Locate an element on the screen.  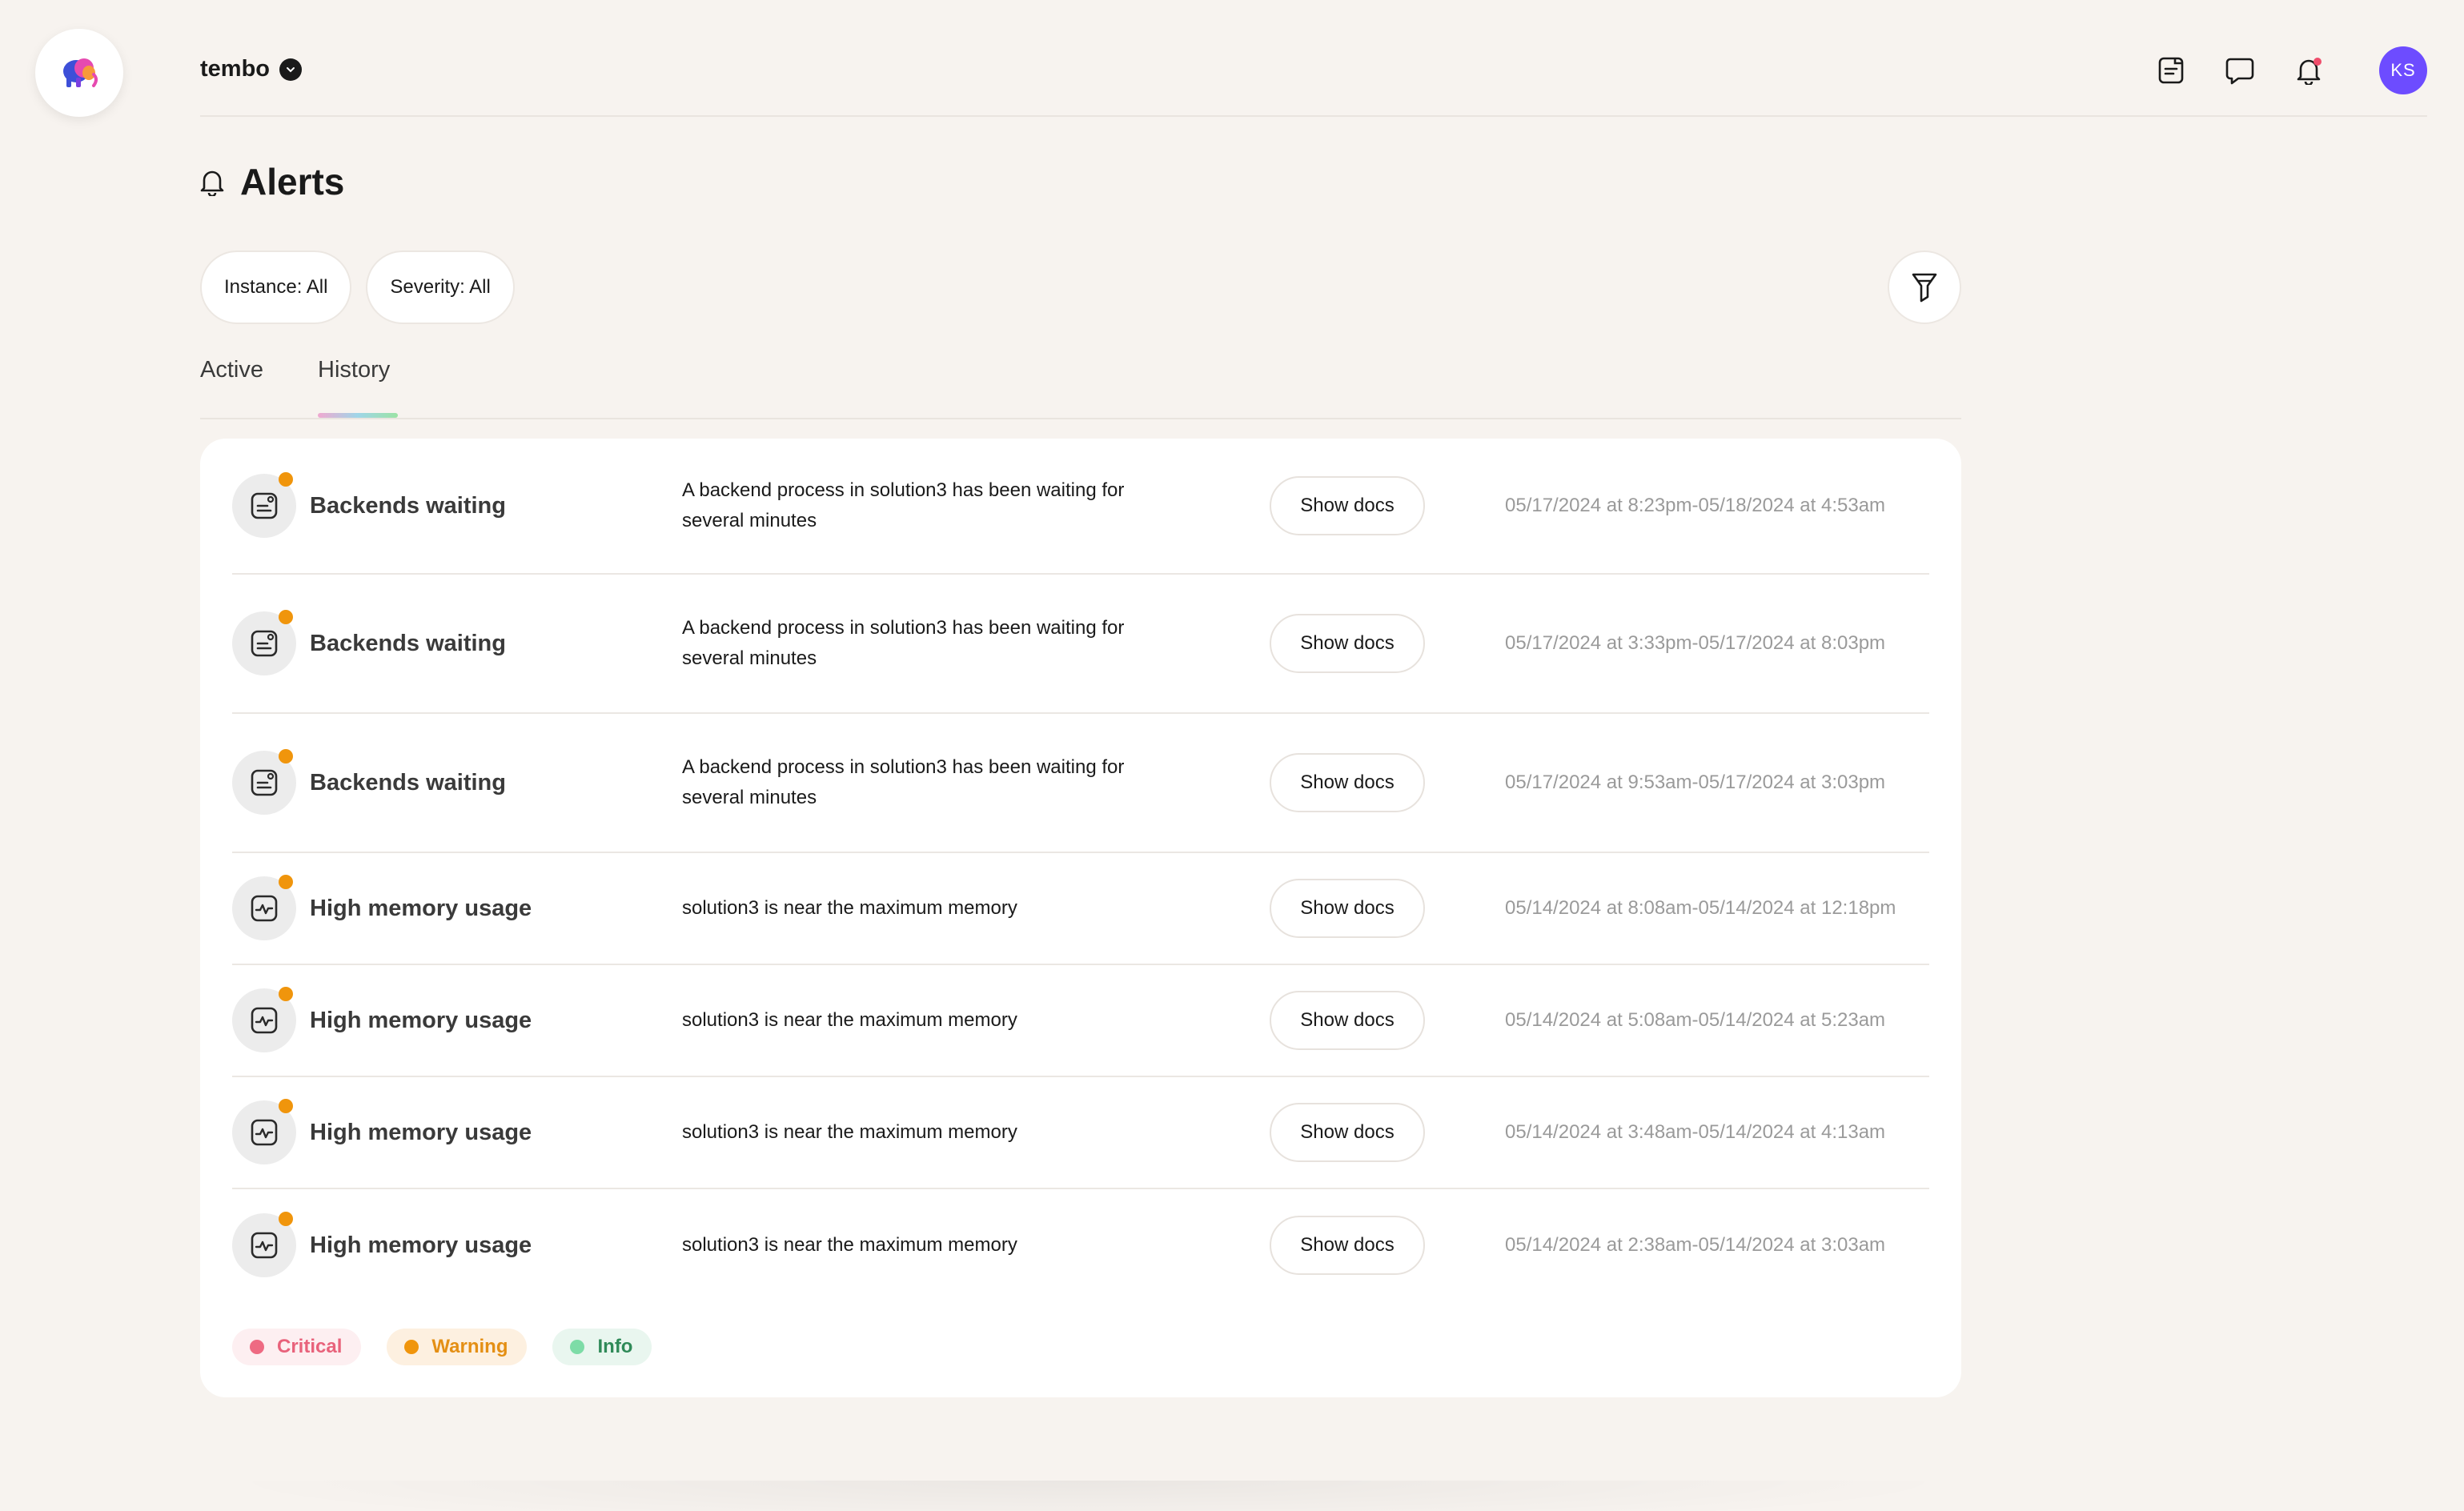
severity-legend: Critical Warning Info is located at coordinates (442, 1347).